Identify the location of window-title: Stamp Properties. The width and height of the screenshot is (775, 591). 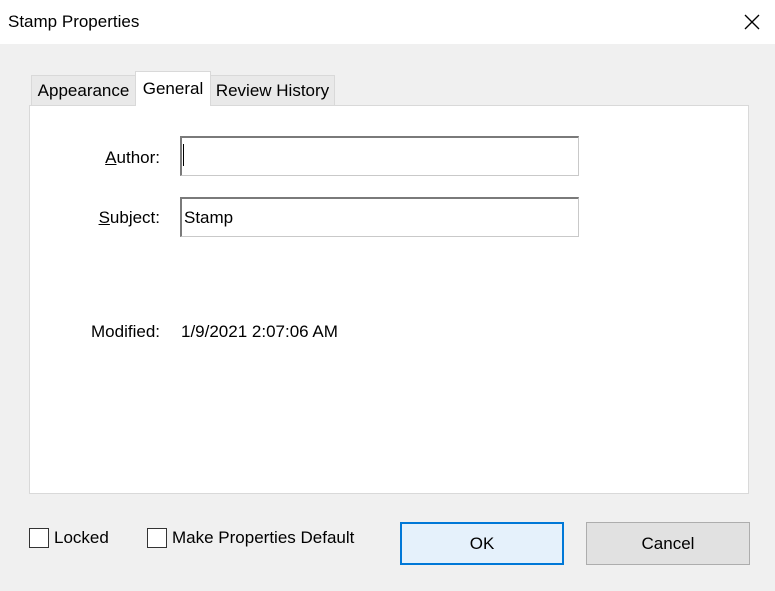
(74, 21).